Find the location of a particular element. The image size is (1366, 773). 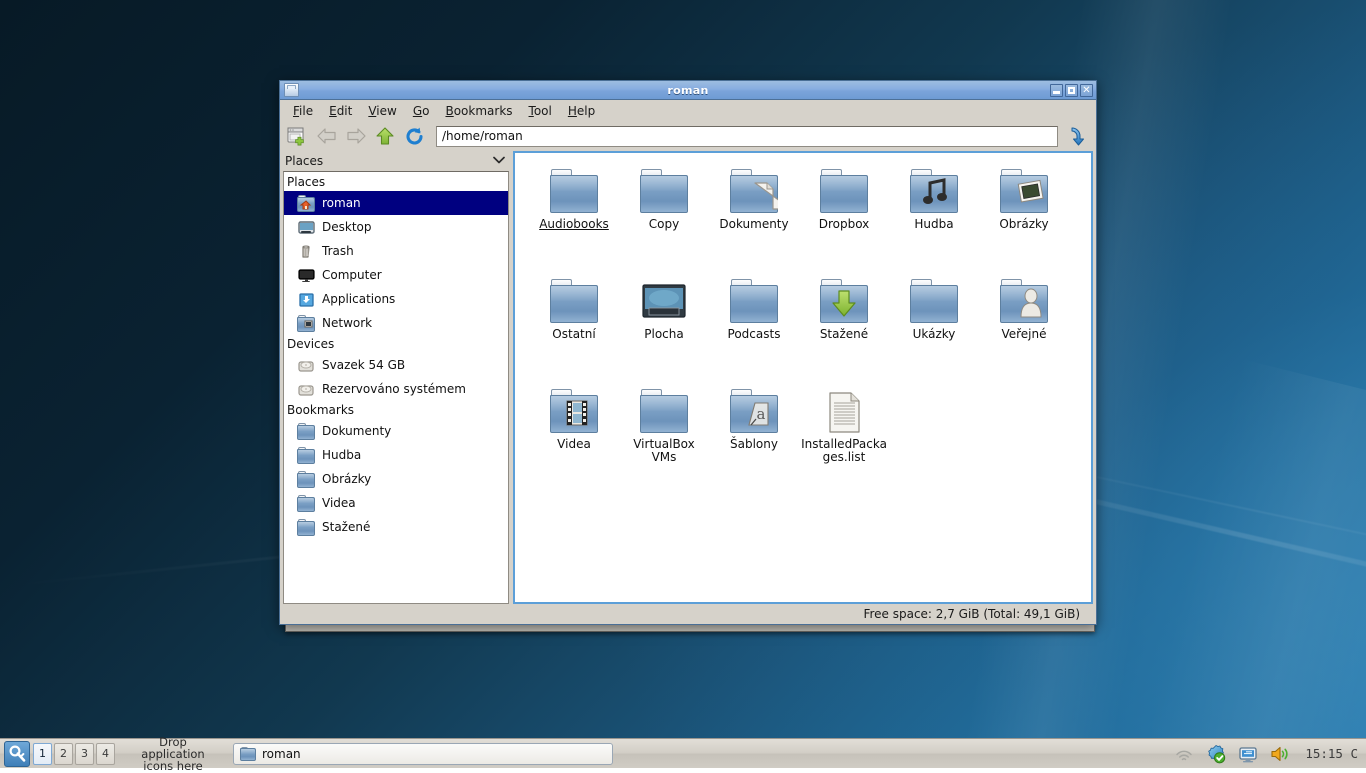

workspace-button-1: 1 is located at coordinates (42, 754).